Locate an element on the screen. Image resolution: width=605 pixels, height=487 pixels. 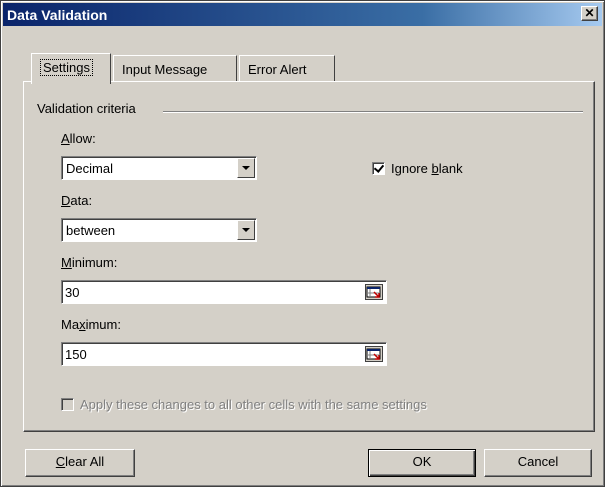
allow-dropdown: Decimal is located at coordinates (159, 168).